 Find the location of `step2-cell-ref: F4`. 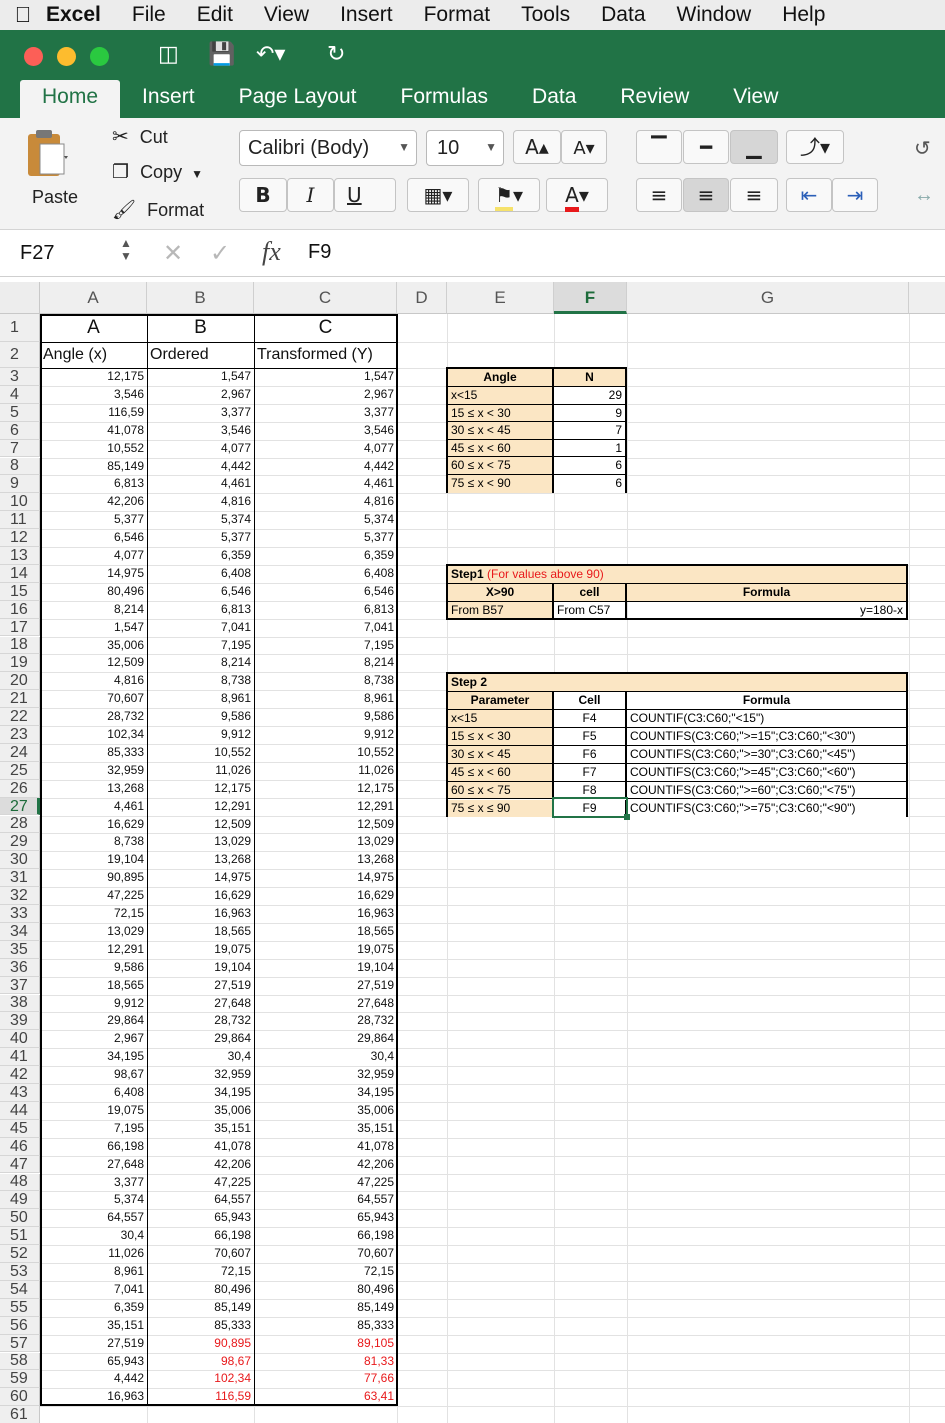

step2-cell-ref: F4 is located at coordinates (590, 719).